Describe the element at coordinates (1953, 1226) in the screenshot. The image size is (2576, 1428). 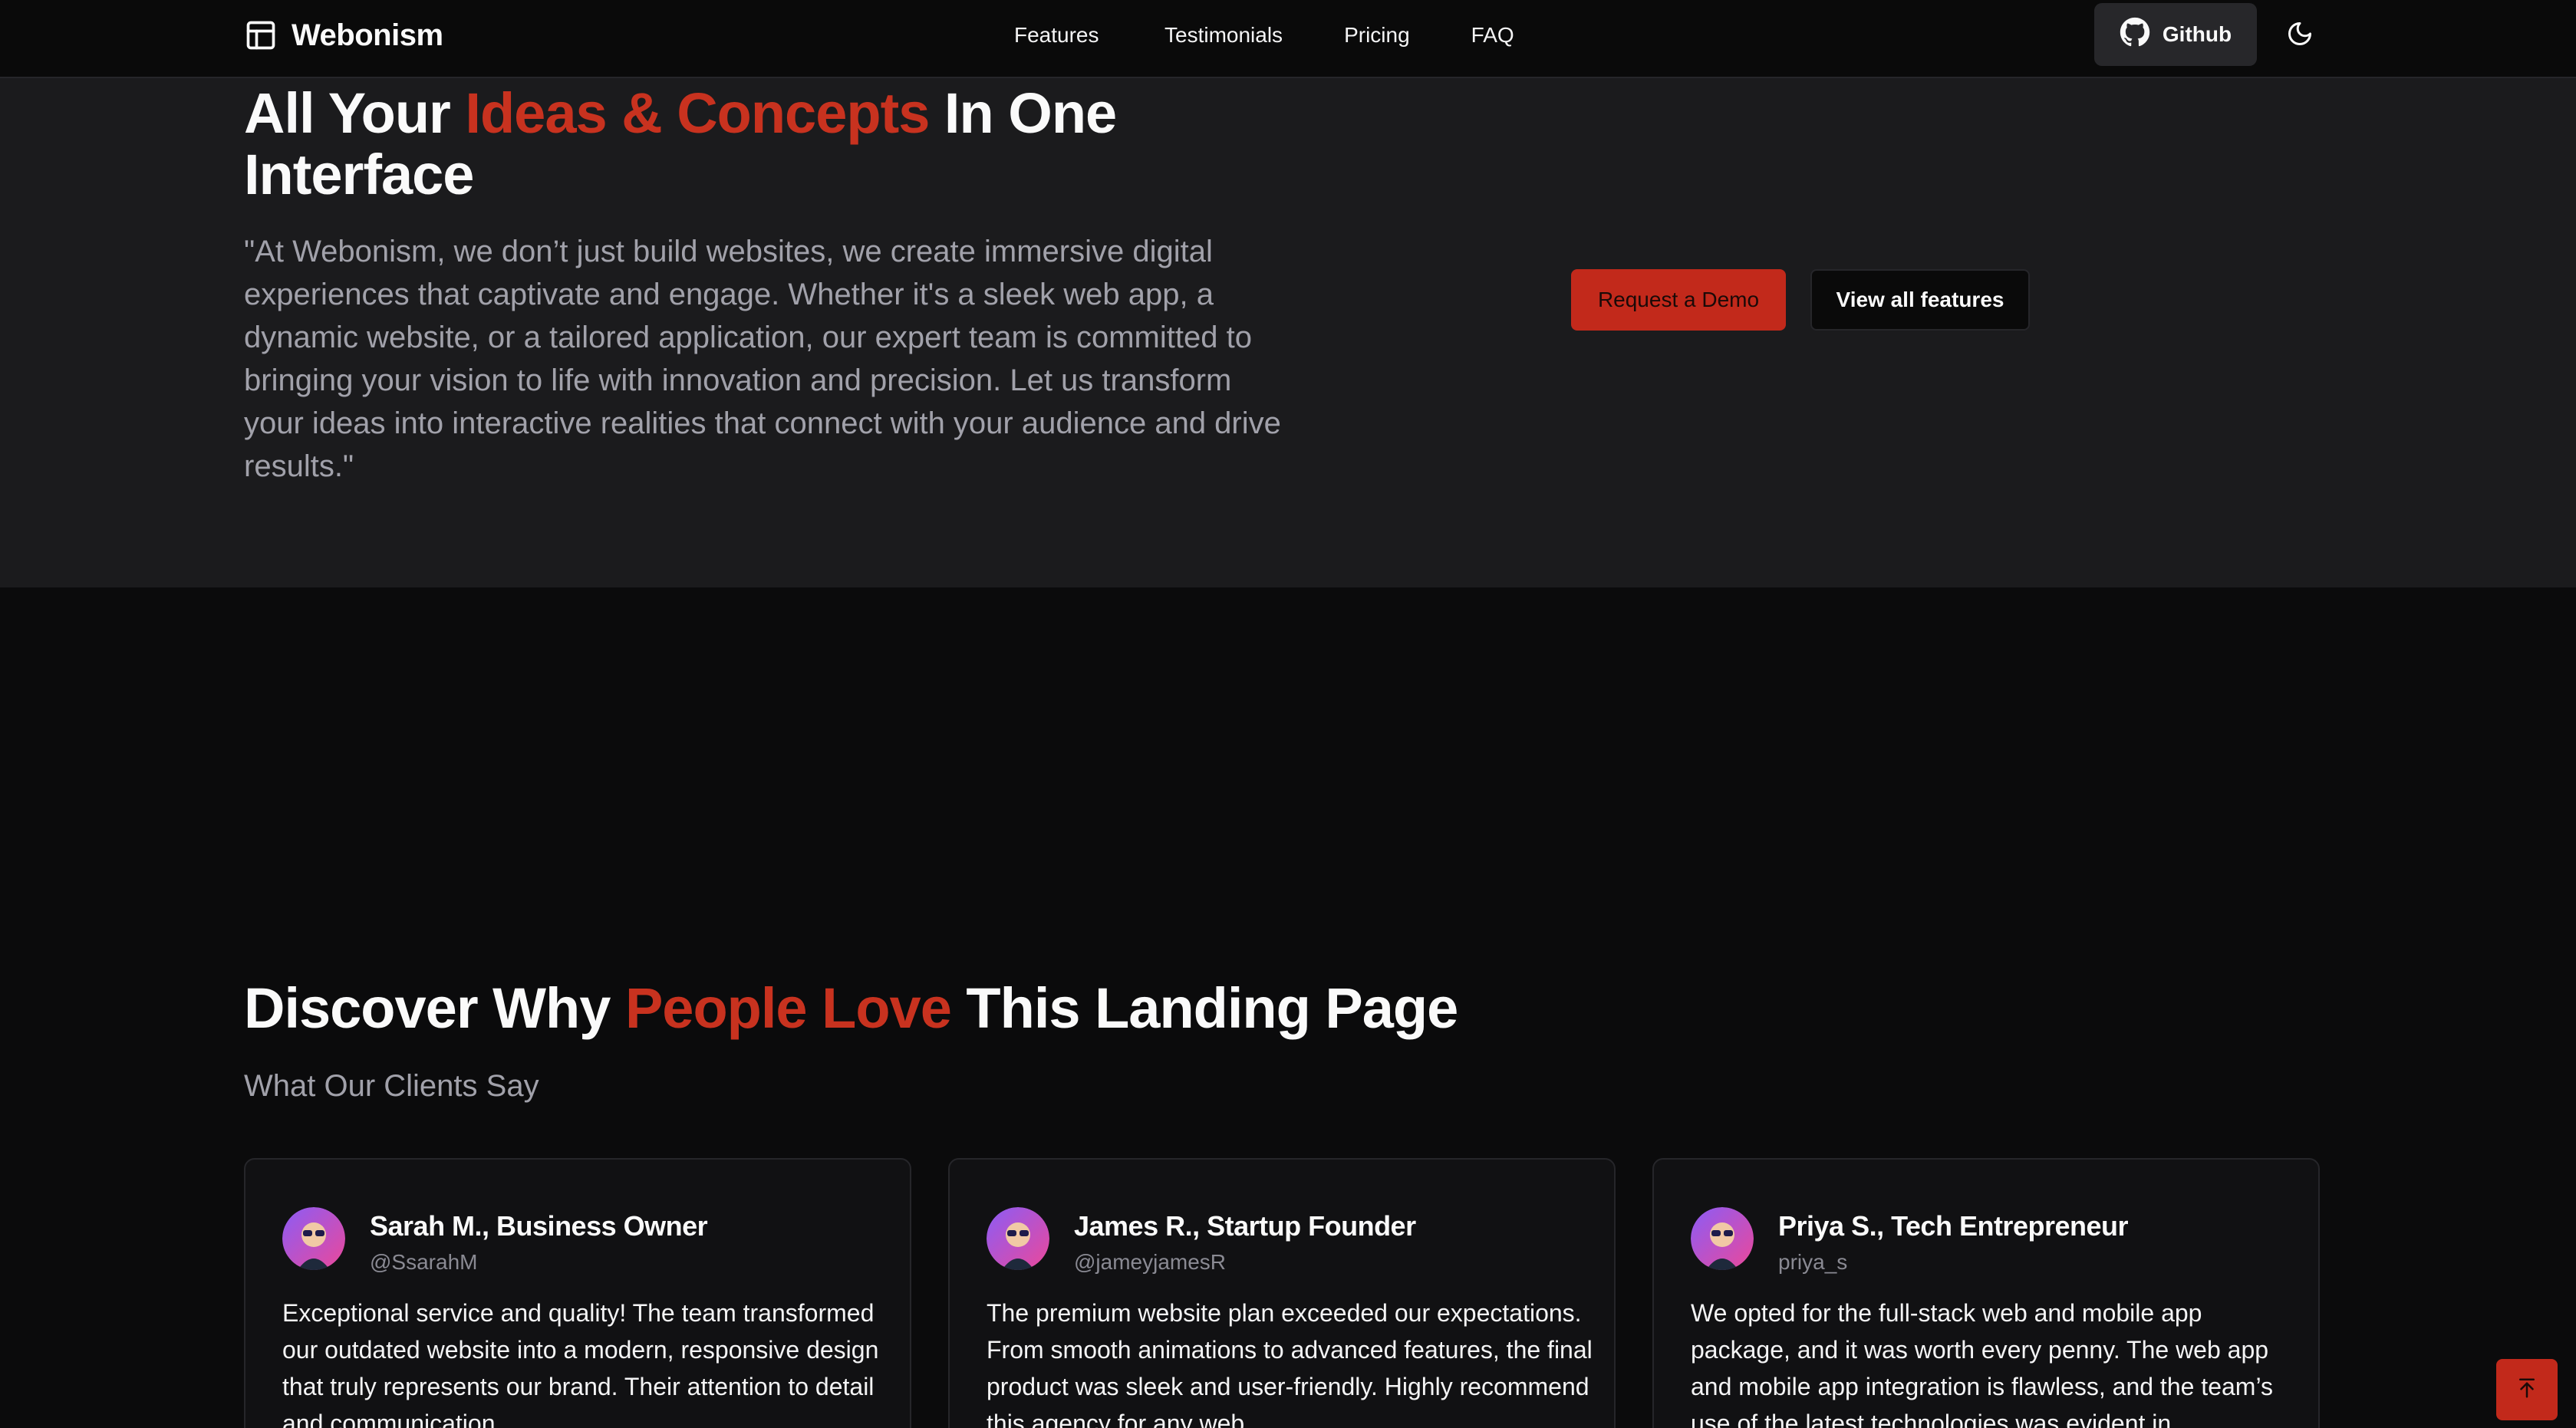
I see `testimonial-name: Priya S., Tech Entrepreneur` at that location.